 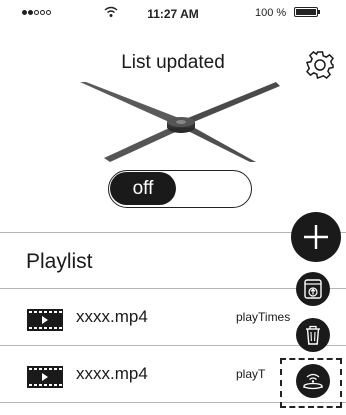 I want to click on battery-icon, so click(x=307, y=12).